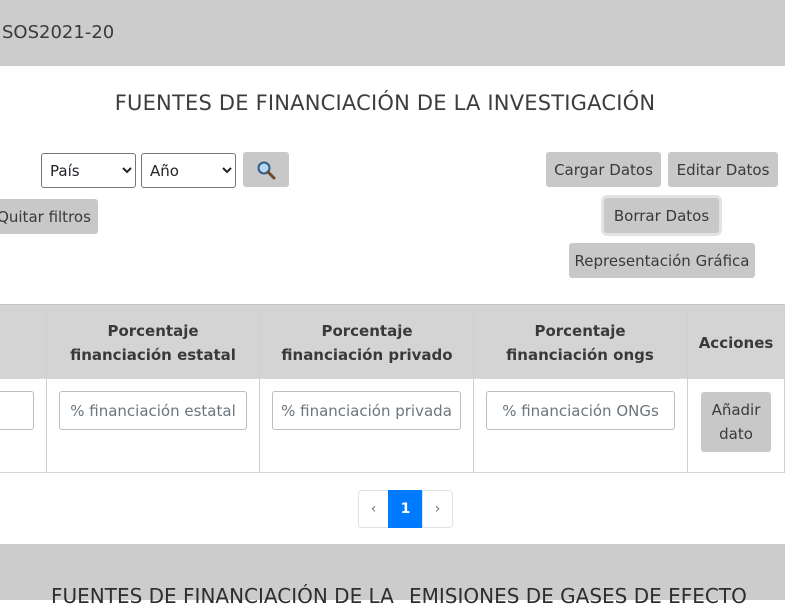  Describe the element at coordinates (578, 596) in the screenshot. I see `footer-link-greenhouse-emissions: EMISIONES DE GASES DE EFECTO` at that location.